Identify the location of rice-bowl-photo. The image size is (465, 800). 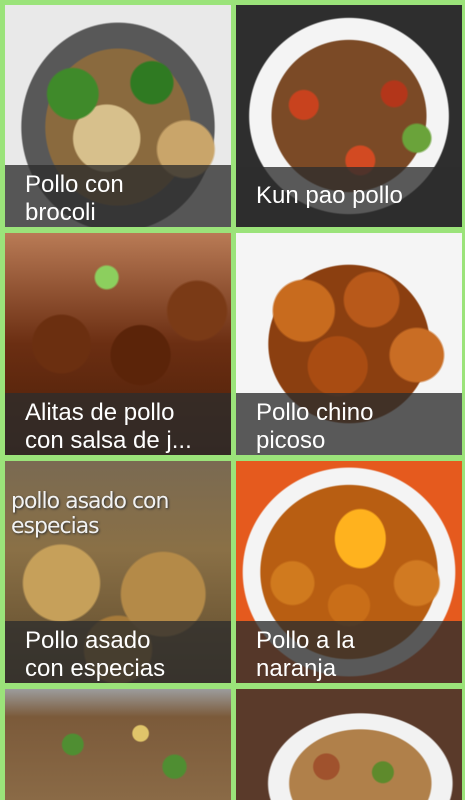
(349, 744).